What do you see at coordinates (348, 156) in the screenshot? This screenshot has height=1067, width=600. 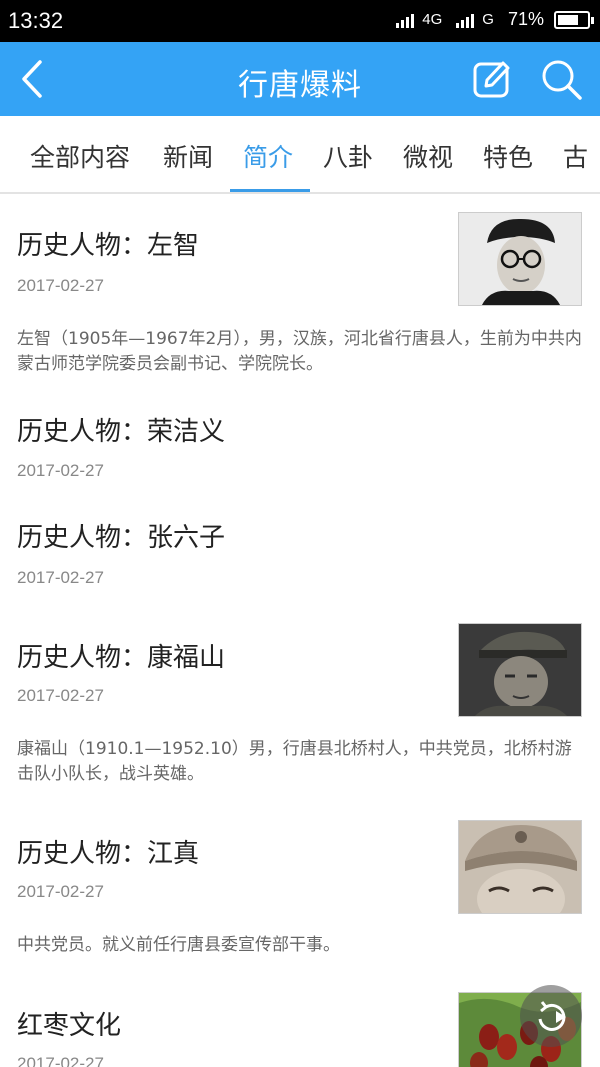 I see `tab-gossip: 八卦` at bounding box center [348, 156].